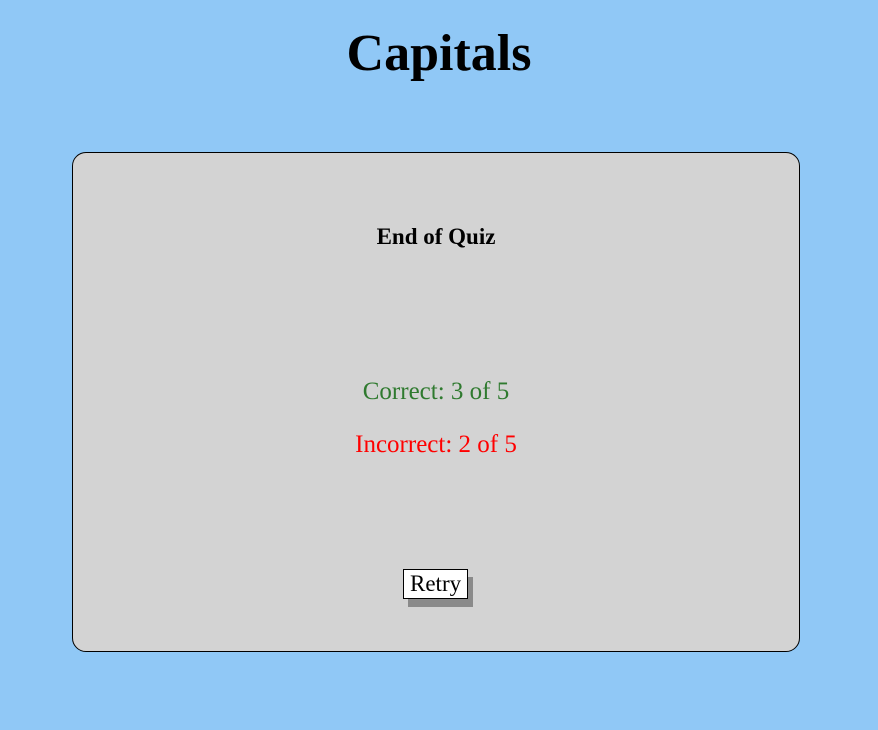 The image size is (878, 730). Describe the element at coordinates (436, 391) in the screenshot. I see `correct-score: Correct: 3 of 5` at that location.